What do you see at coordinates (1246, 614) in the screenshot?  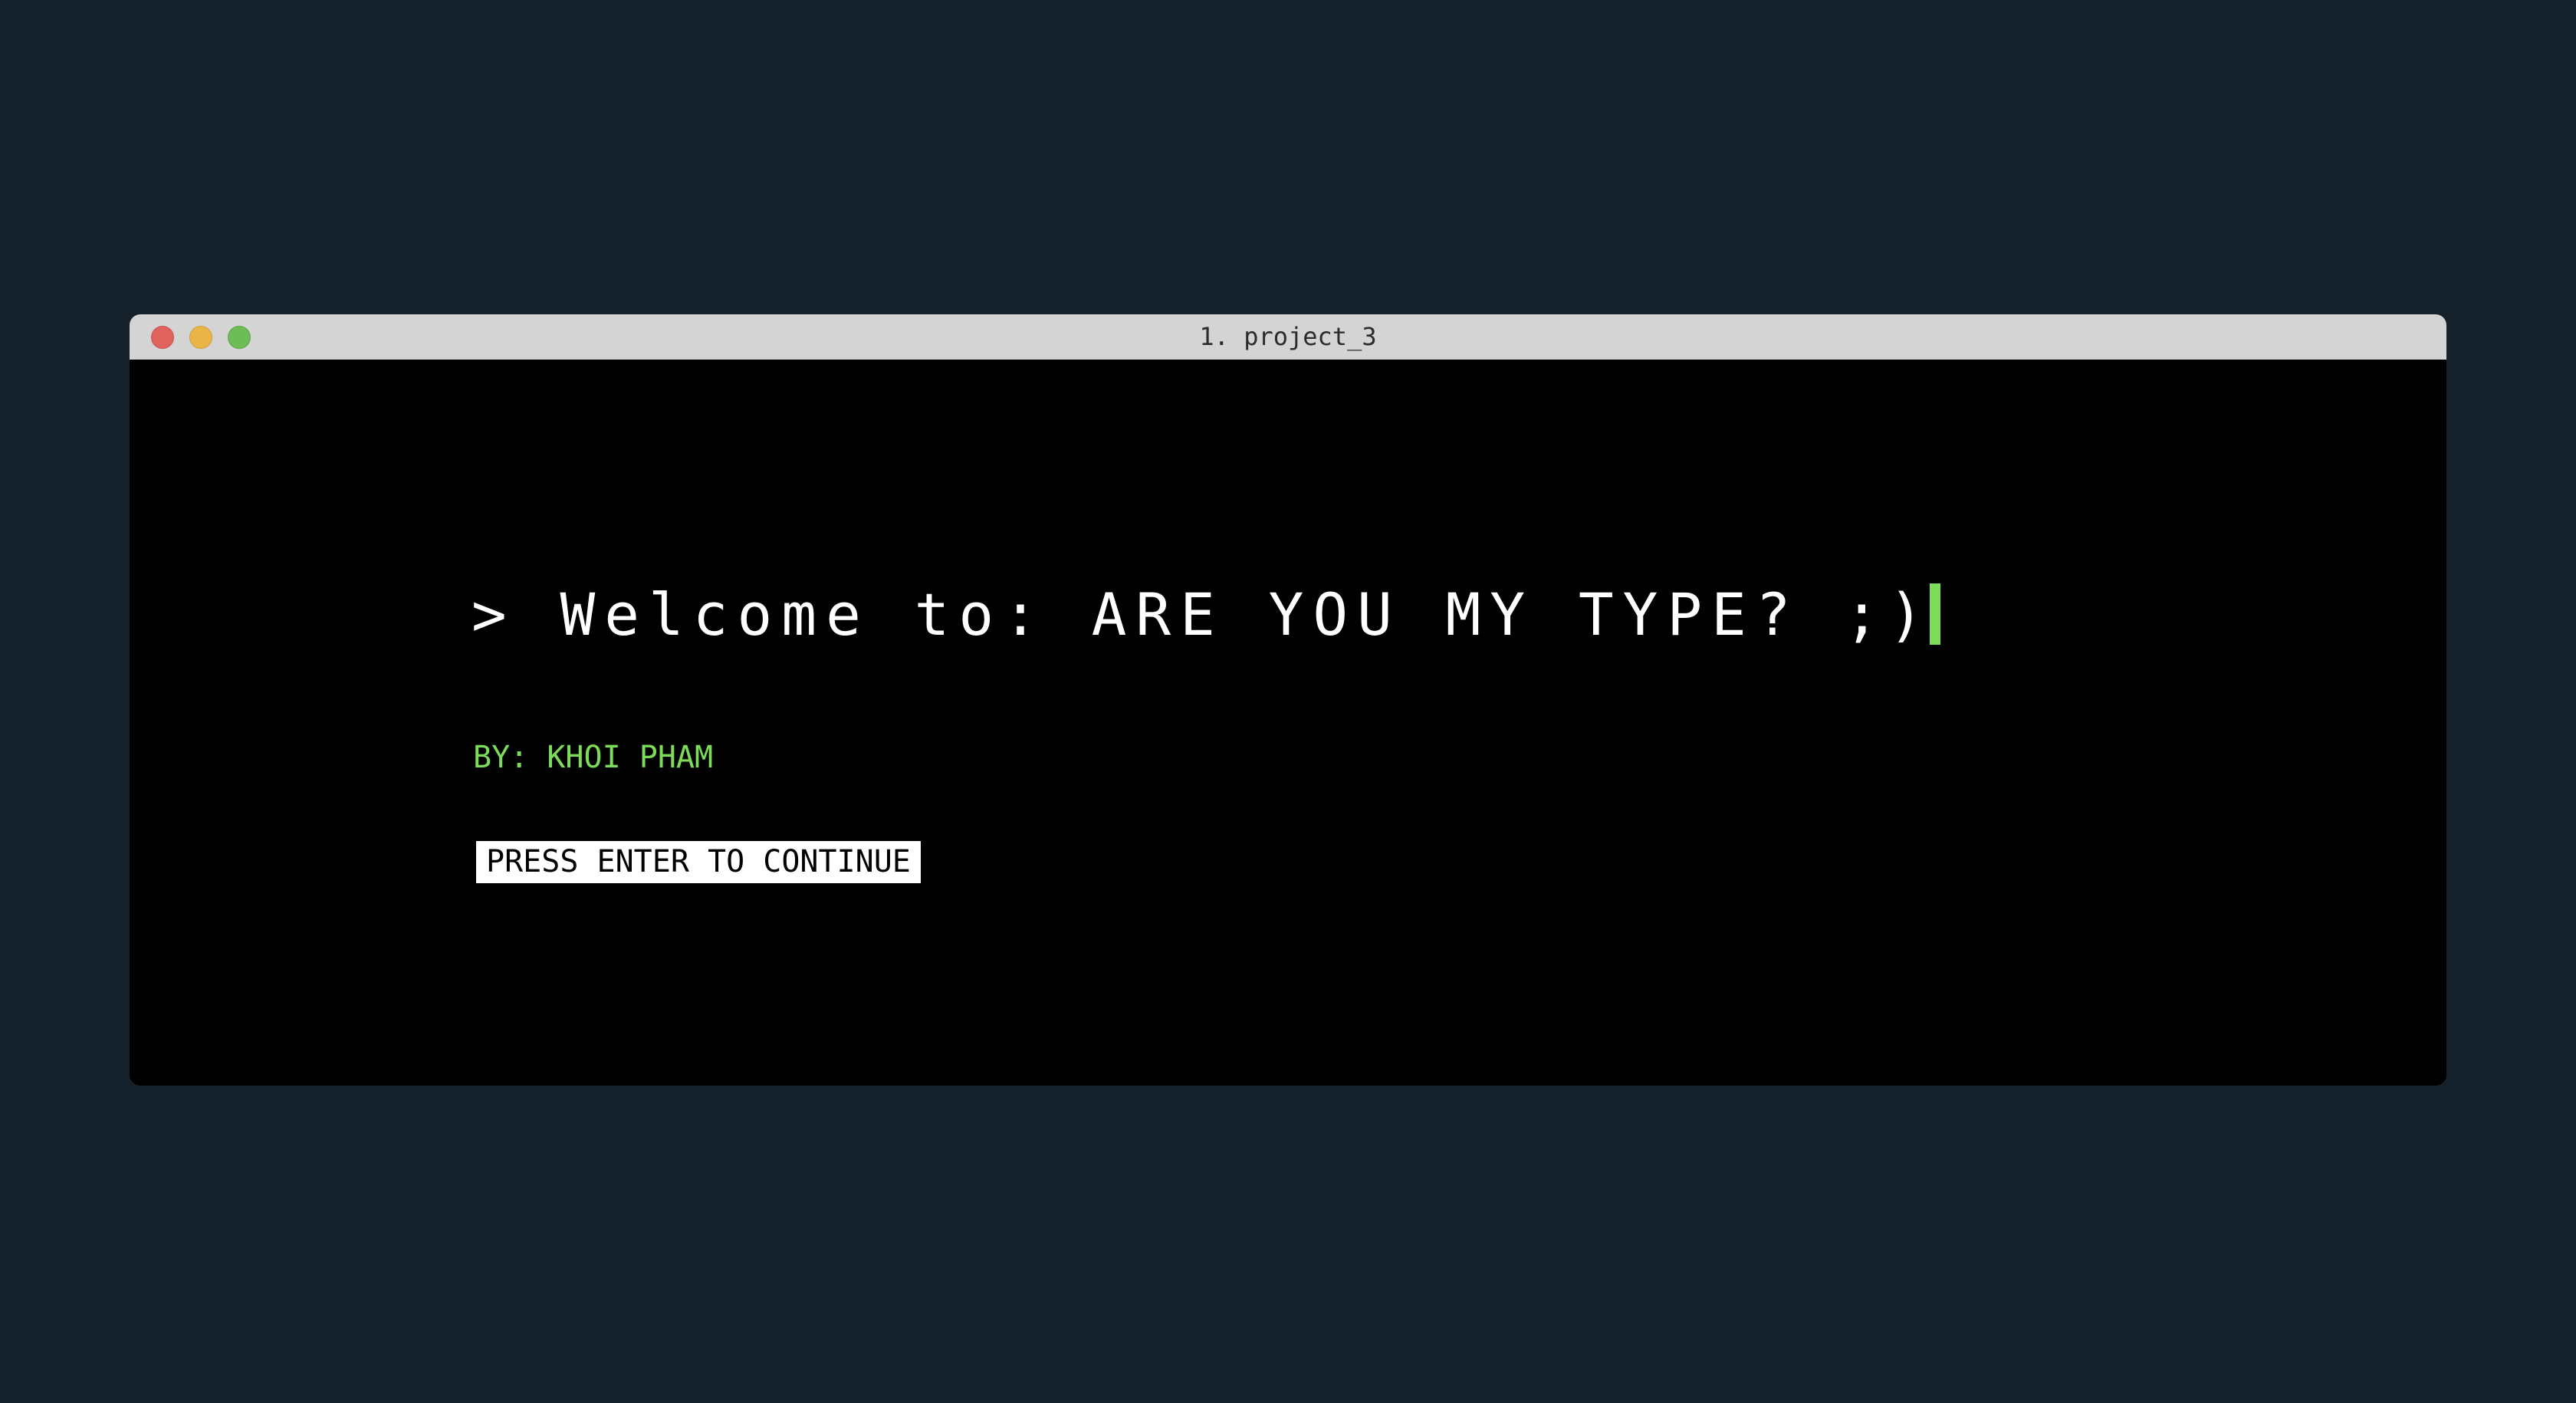 I see `welcome-text: Welcome to: ARE YOU MY TYPE? ;)` at bounding box center [1246, 614].